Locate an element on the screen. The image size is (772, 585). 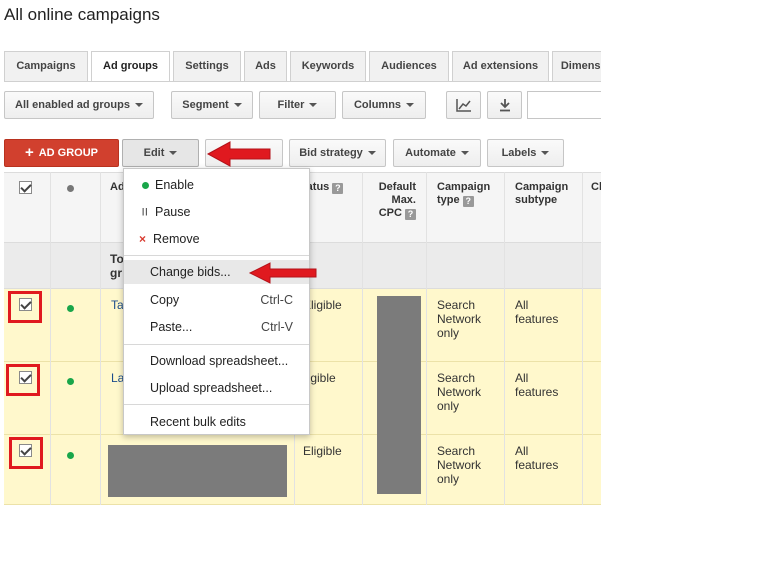
columns-label: Columns is located at coordinates (377, 105).